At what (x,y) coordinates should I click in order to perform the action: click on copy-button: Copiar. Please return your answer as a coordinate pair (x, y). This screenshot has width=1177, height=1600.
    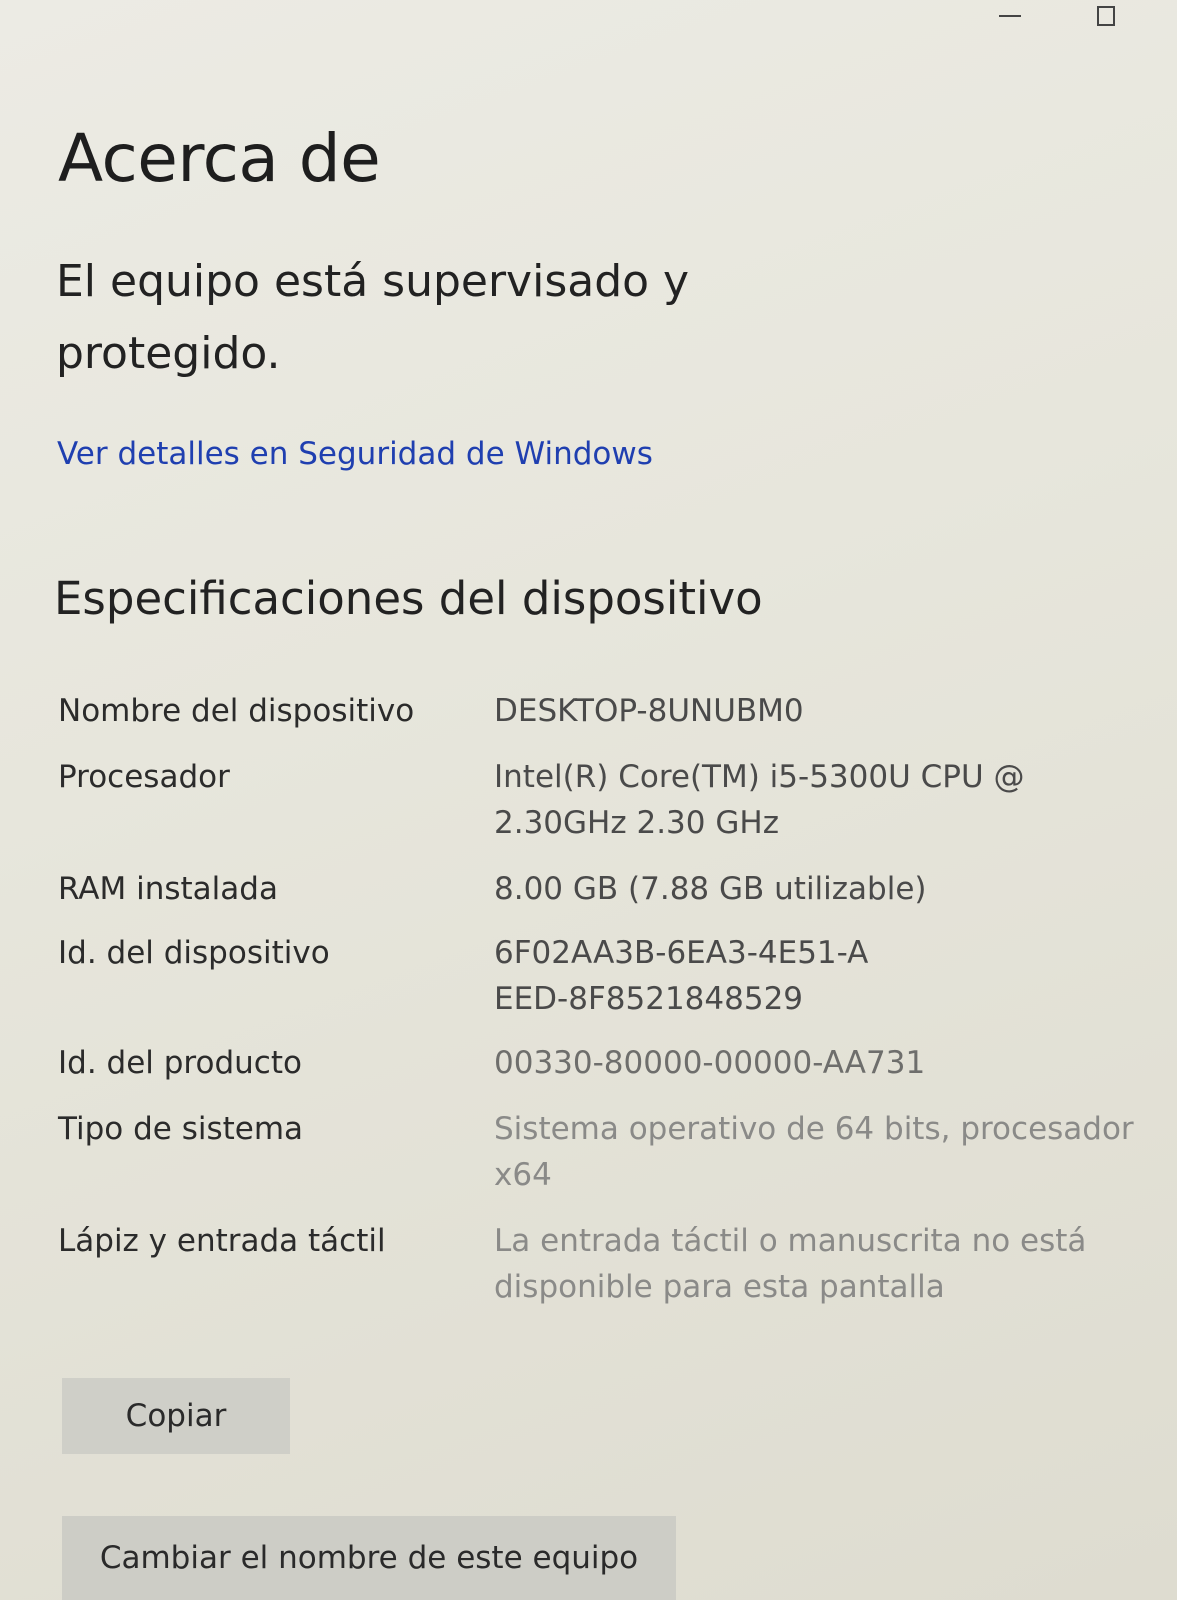
    Looking at the image, I should click on (176, 1416).